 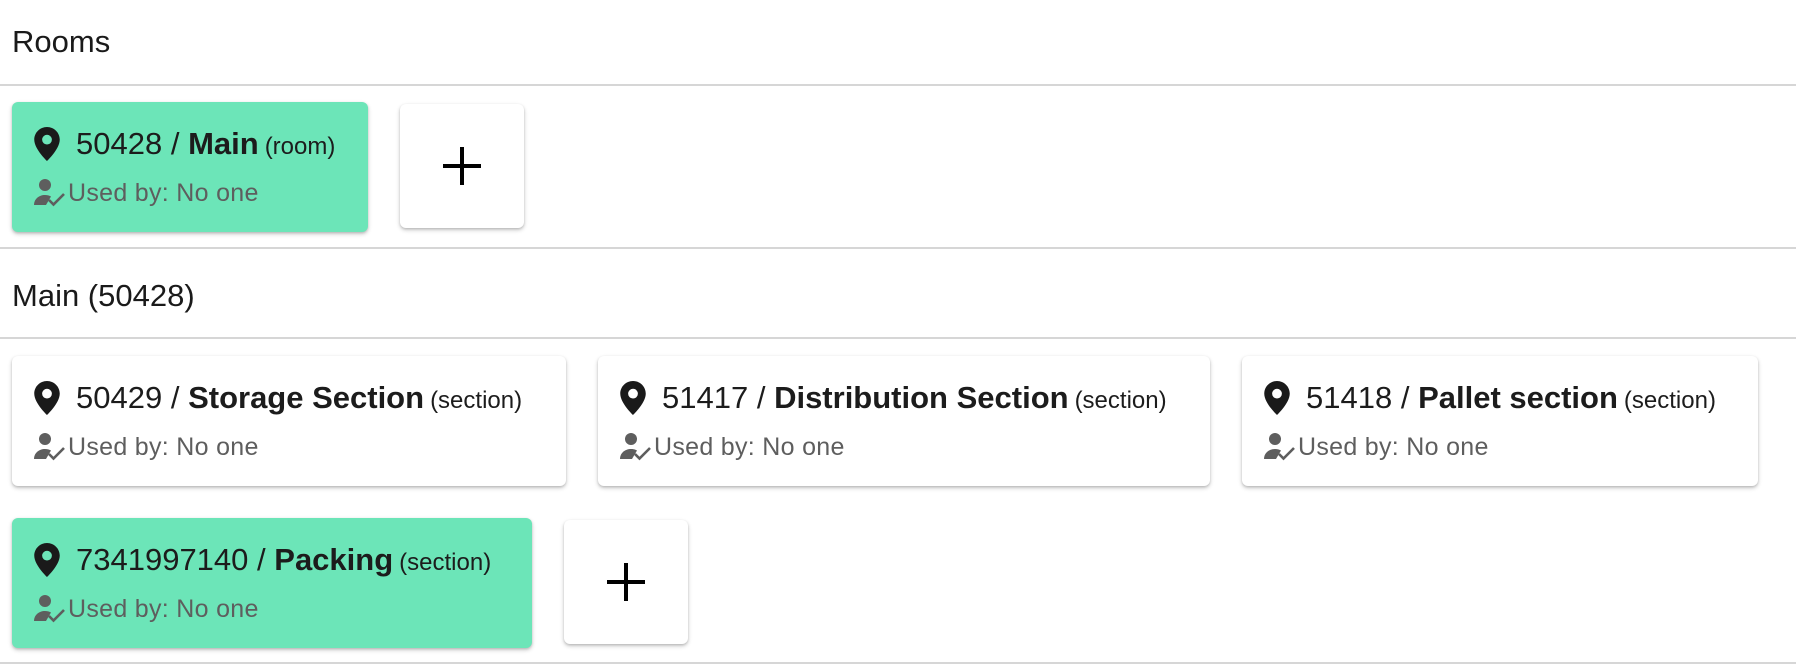 I want to click on add-room-button, so click(x=462, y=166).